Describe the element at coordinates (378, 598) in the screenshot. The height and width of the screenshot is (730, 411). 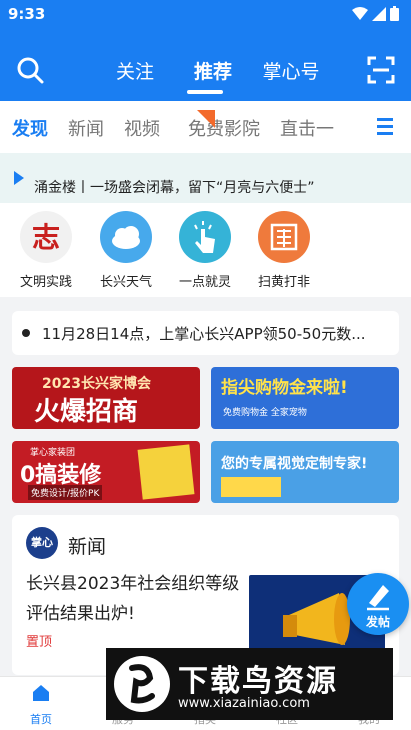
I see `pen-icon` at that location.